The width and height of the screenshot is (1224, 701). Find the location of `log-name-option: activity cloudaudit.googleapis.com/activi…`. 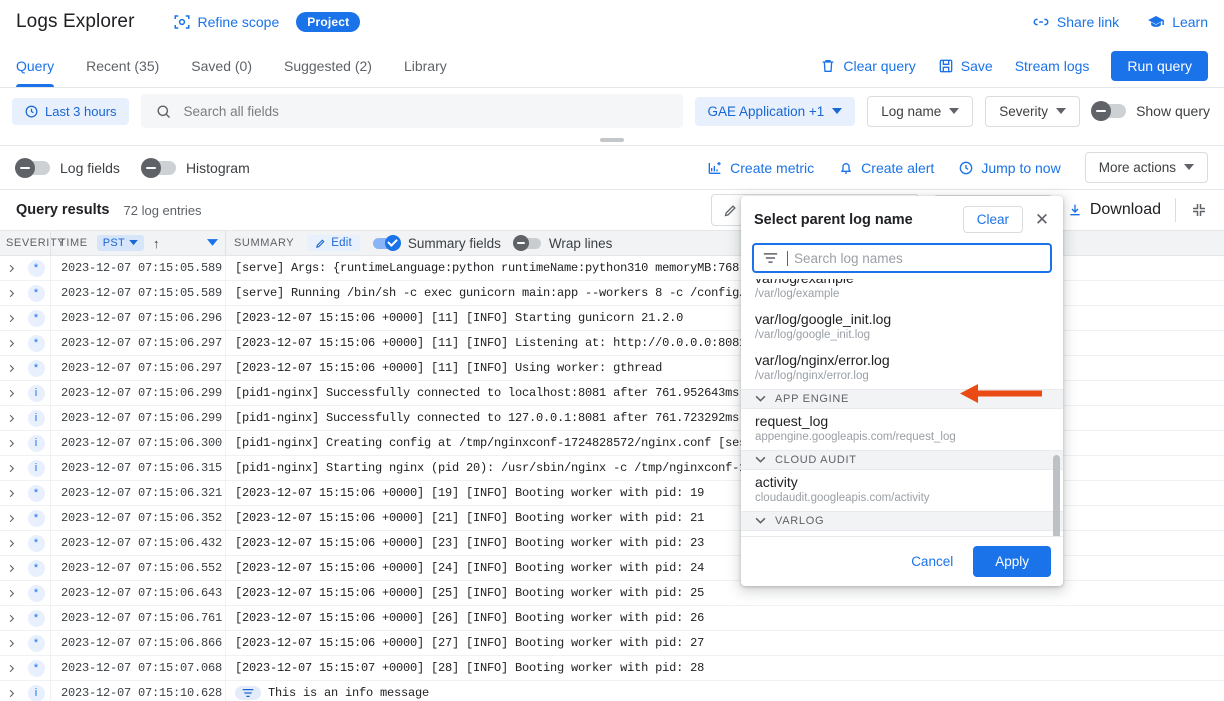

log-name-option: activity cloudaudit.googleapis.com/activi… is located at coordinates (902, 490).